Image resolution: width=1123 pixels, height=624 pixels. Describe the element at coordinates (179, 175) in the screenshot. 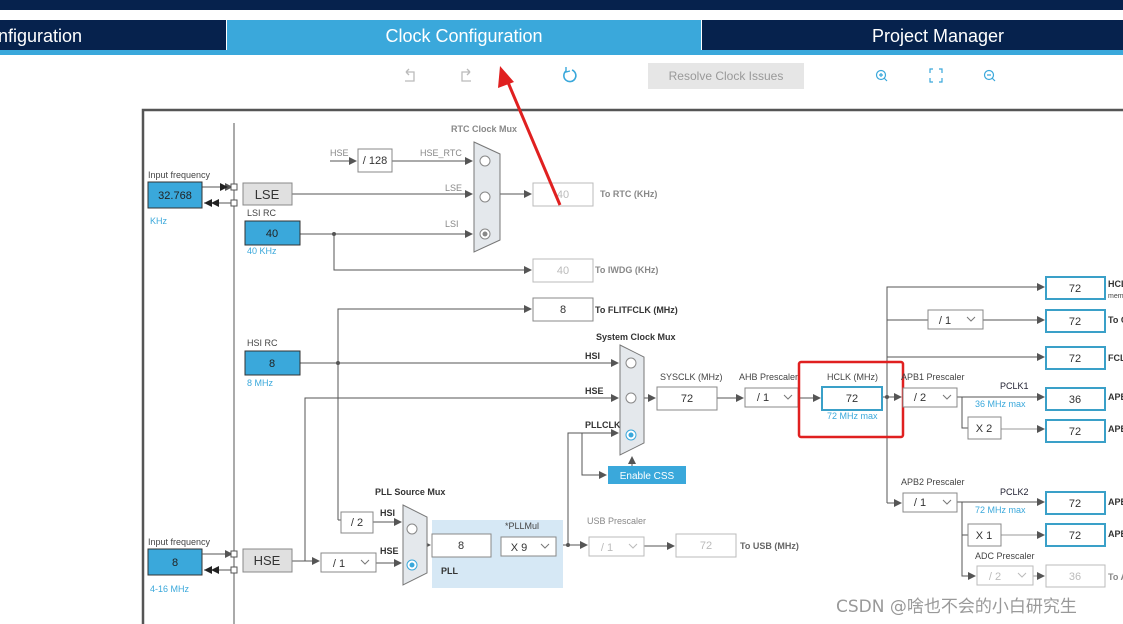

I see `lse-input-label: Input frequency` at that location.